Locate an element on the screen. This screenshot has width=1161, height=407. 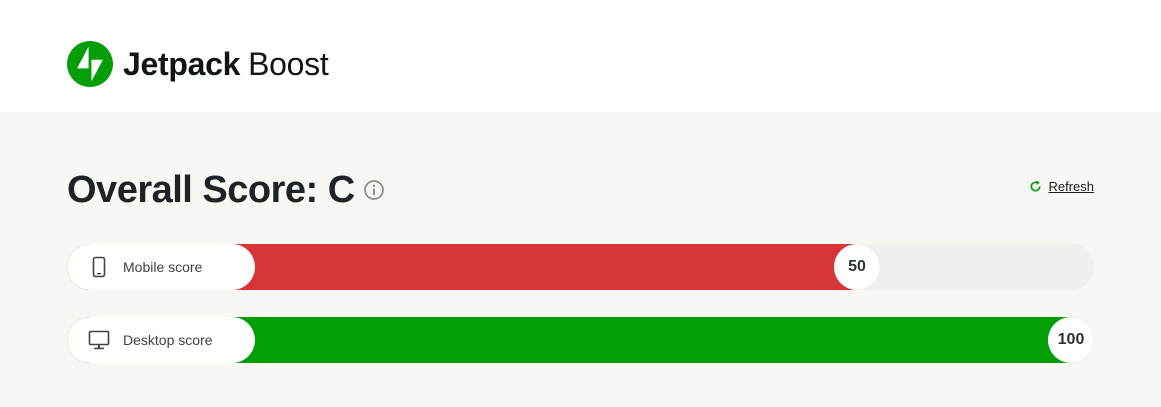
jetpack-boost-logo: Jetpack Boost is located at coordinates (198, 64).